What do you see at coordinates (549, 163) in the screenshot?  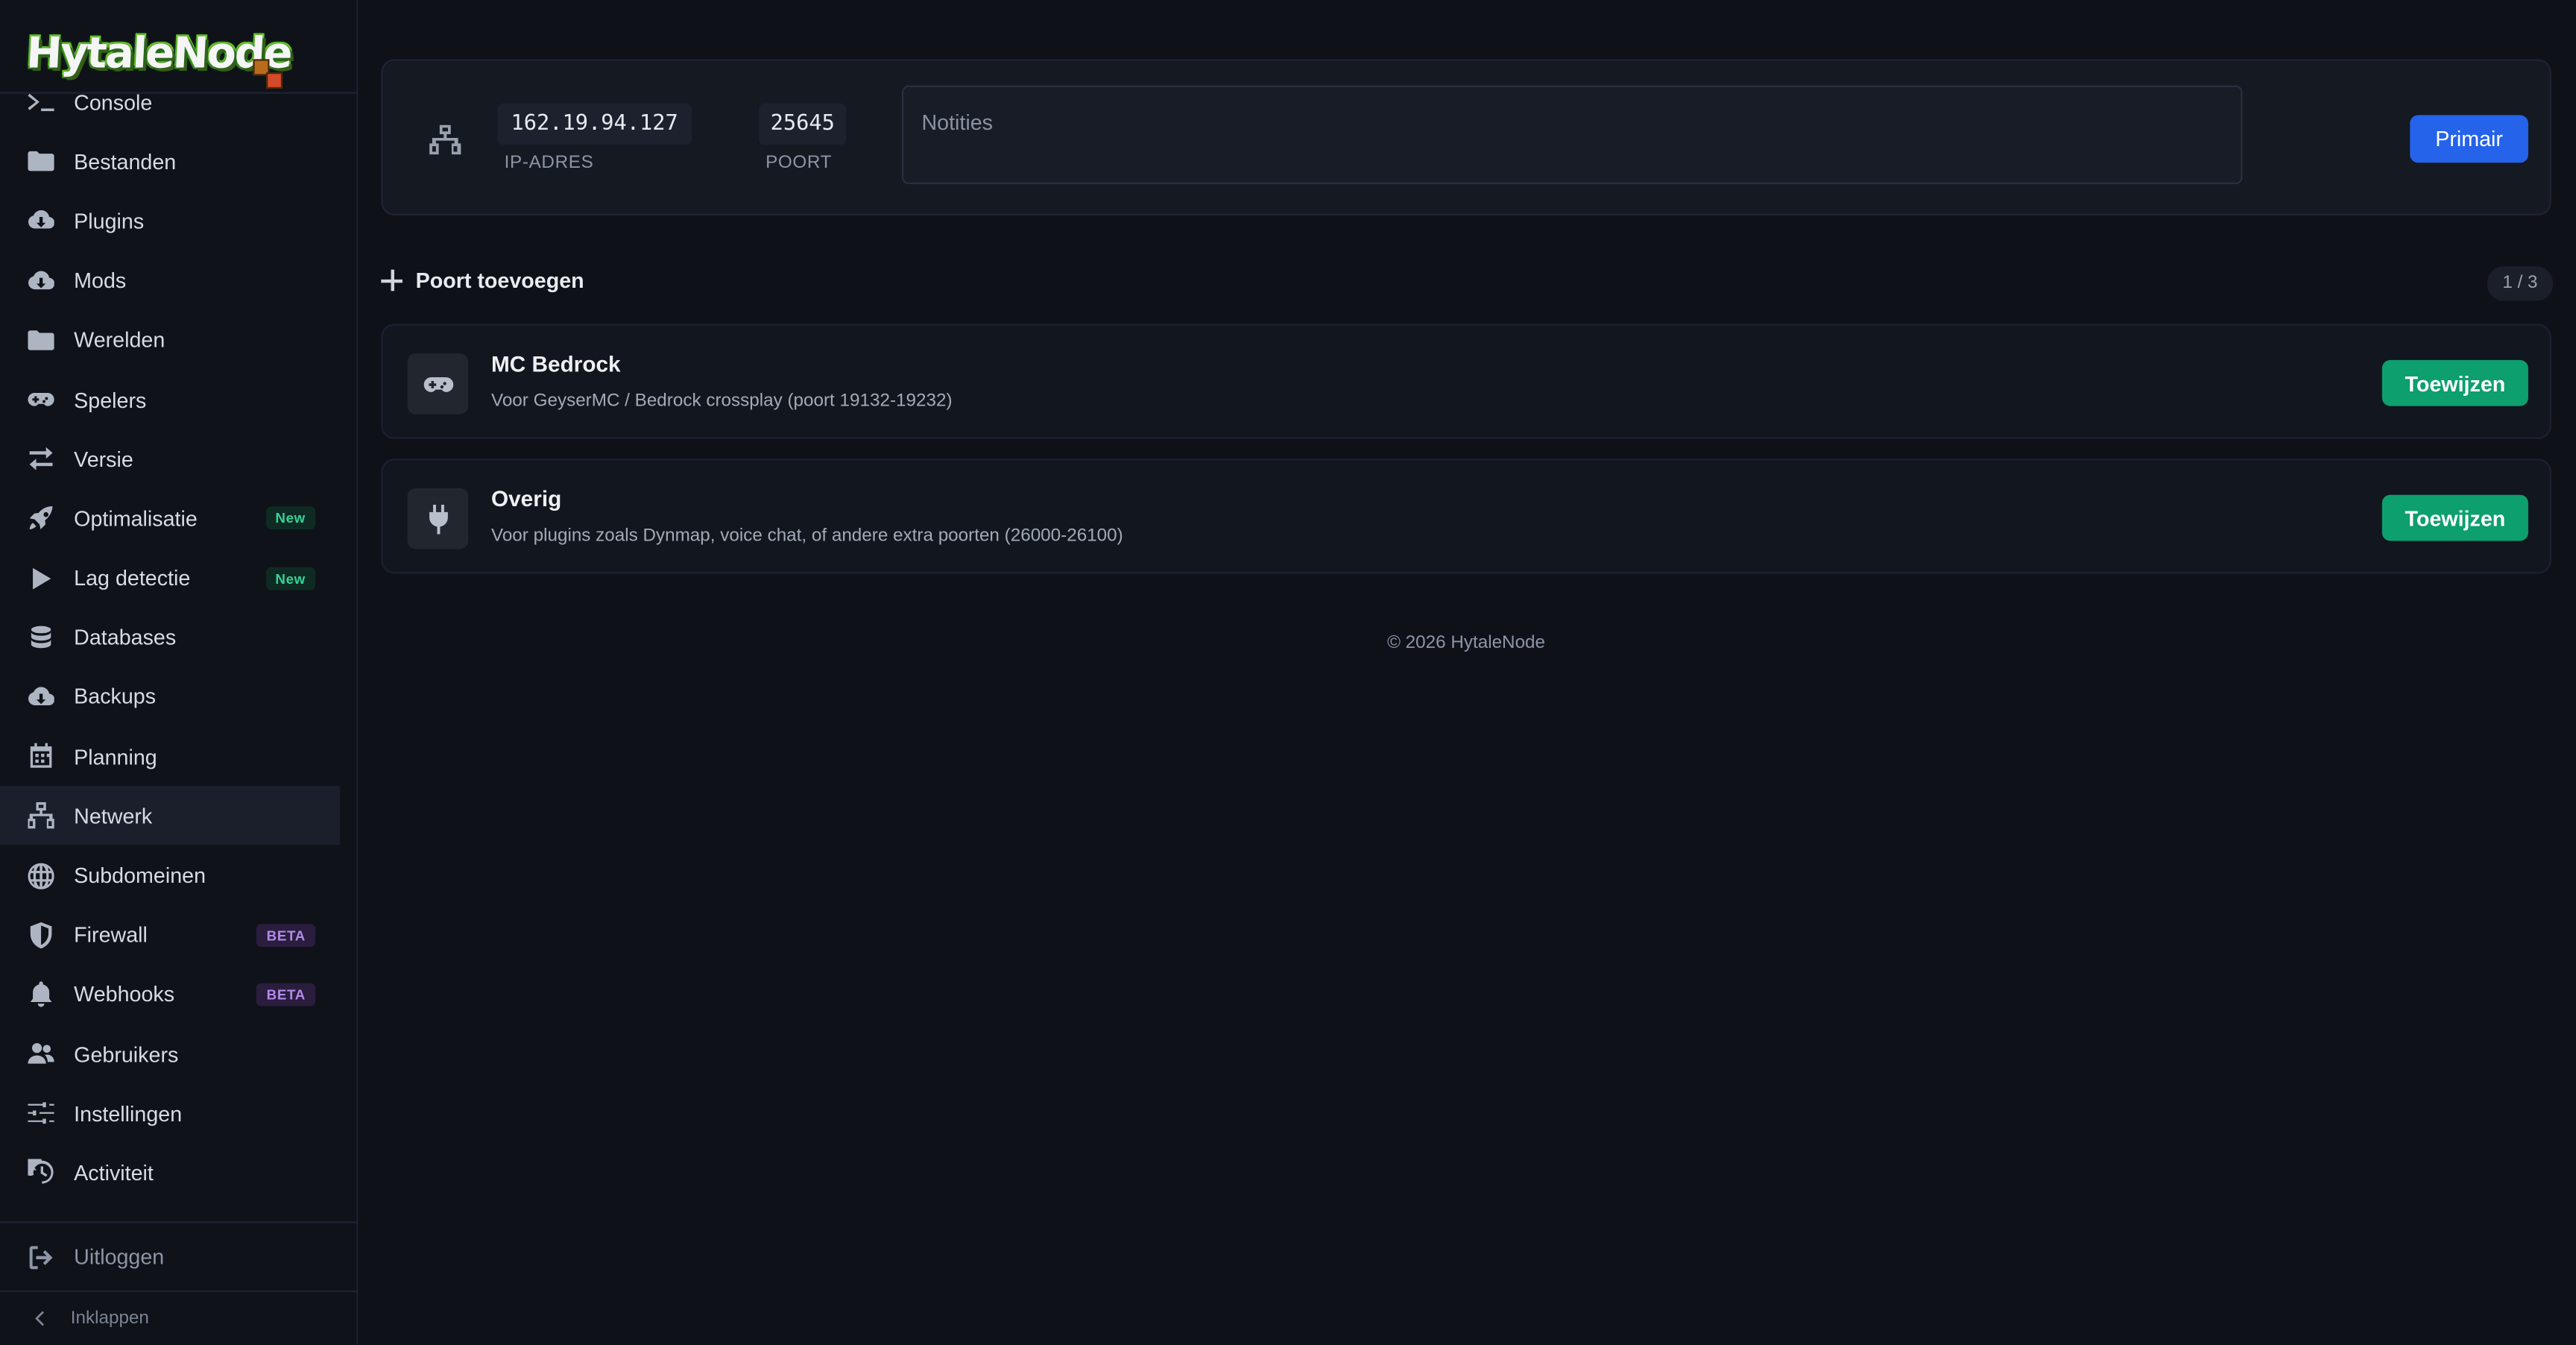 I see `ip-address-label: IP-ADRES` at bounding box center [549, 163].